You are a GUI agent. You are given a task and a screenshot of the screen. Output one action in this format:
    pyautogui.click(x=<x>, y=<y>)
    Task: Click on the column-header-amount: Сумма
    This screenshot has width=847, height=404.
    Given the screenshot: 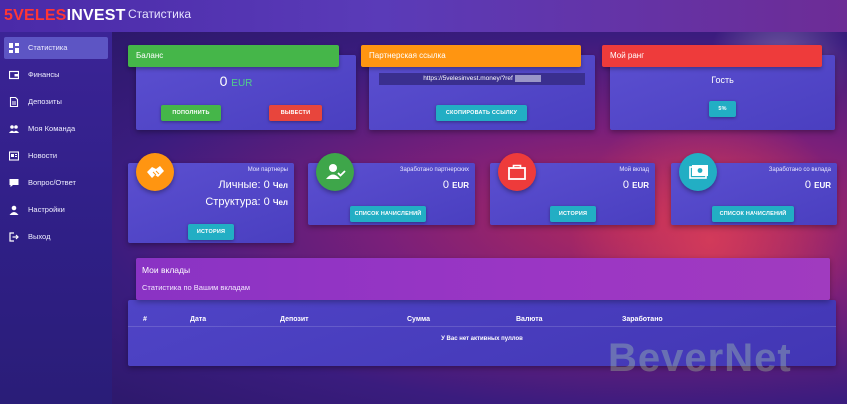 What is the action you would take?
    pyautogui.click(x=419, y=319)
    